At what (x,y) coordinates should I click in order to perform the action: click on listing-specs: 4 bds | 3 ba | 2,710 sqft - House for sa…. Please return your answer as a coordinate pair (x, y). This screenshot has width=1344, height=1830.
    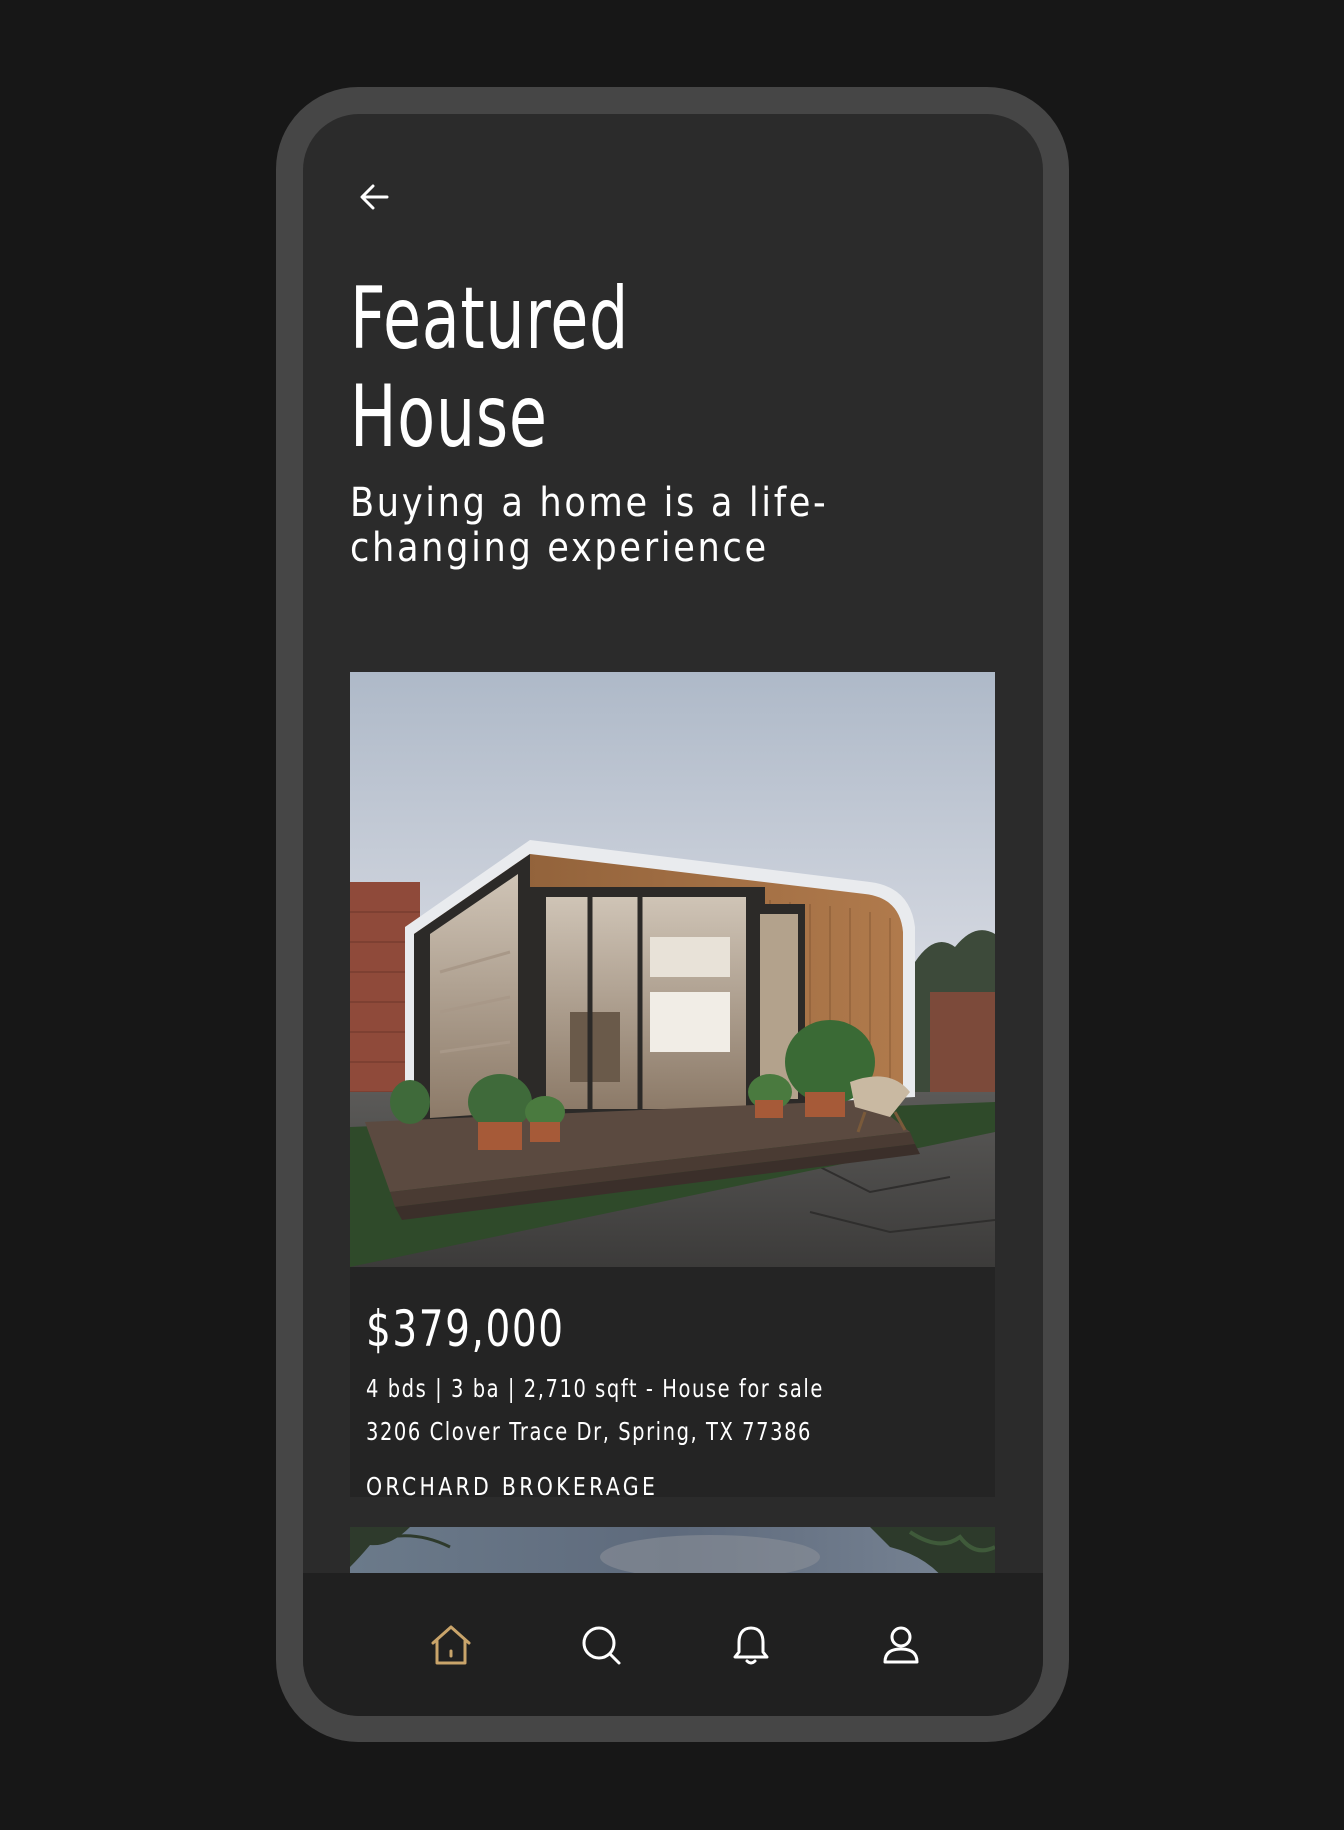
    Looking at the image, I should click on (595, 1388).